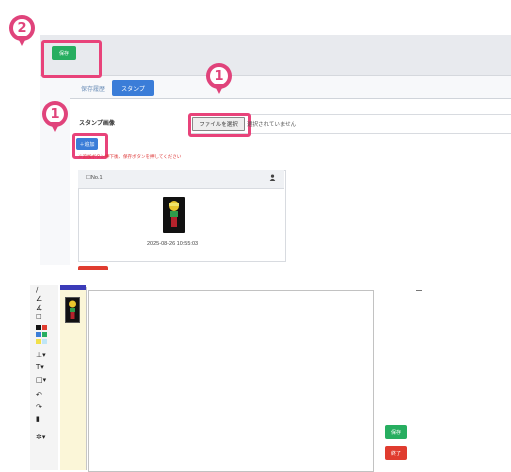  I want to click on pen-bold-icon: ∡, so click(39, 308).